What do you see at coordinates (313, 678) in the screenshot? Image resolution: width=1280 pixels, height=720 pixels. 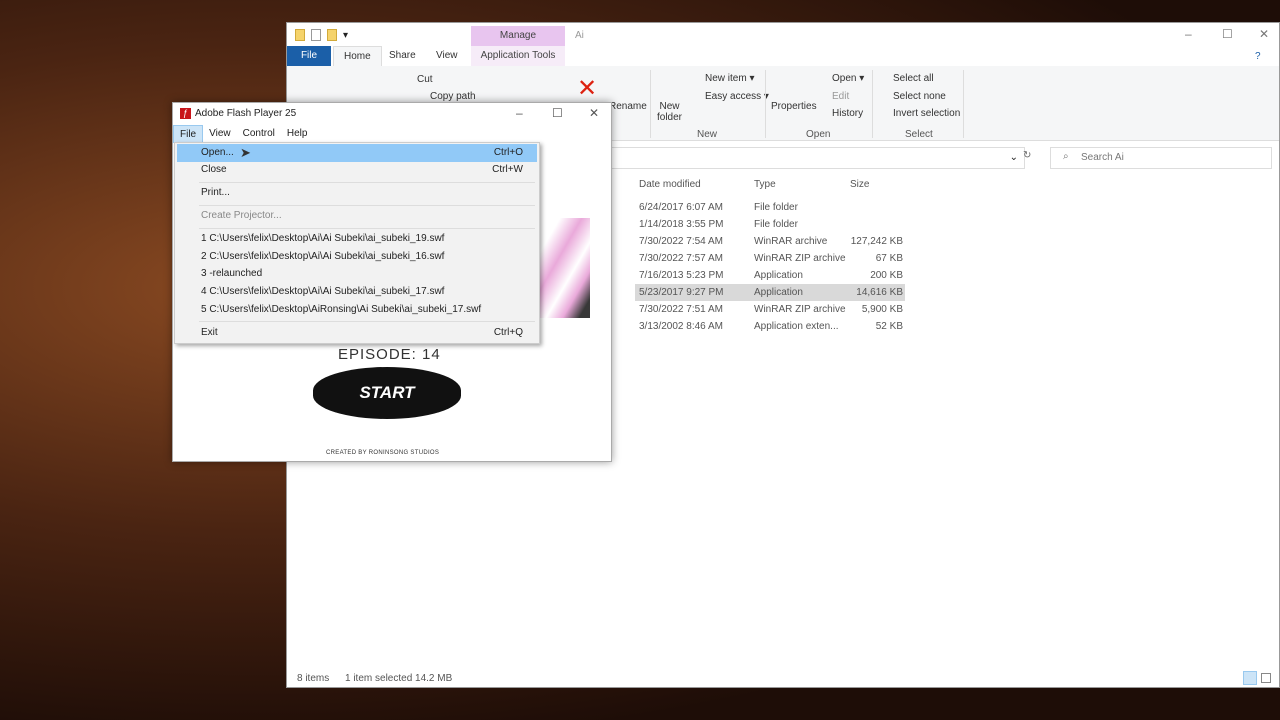 I see `status-item-count: 8 items` at bounding box center [313, 678].